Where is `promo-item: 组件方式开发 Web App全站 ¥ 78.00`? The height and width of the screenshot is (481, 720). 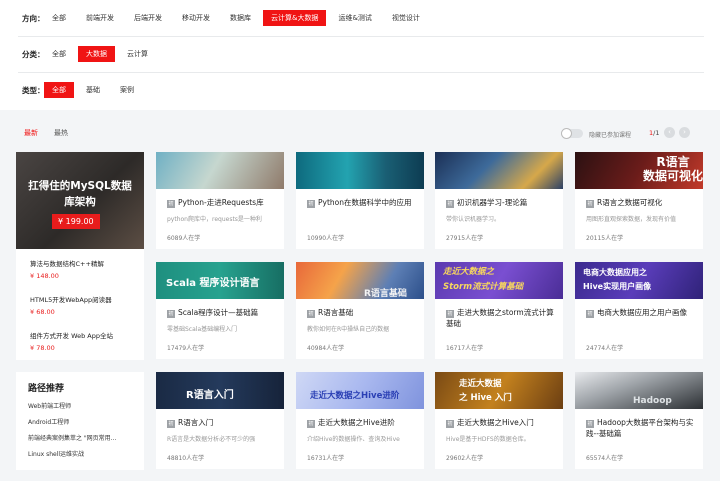
promo-item: 组件方式开发 Web App全站 ¥ 78.00 is located at coordinates (86, 341).